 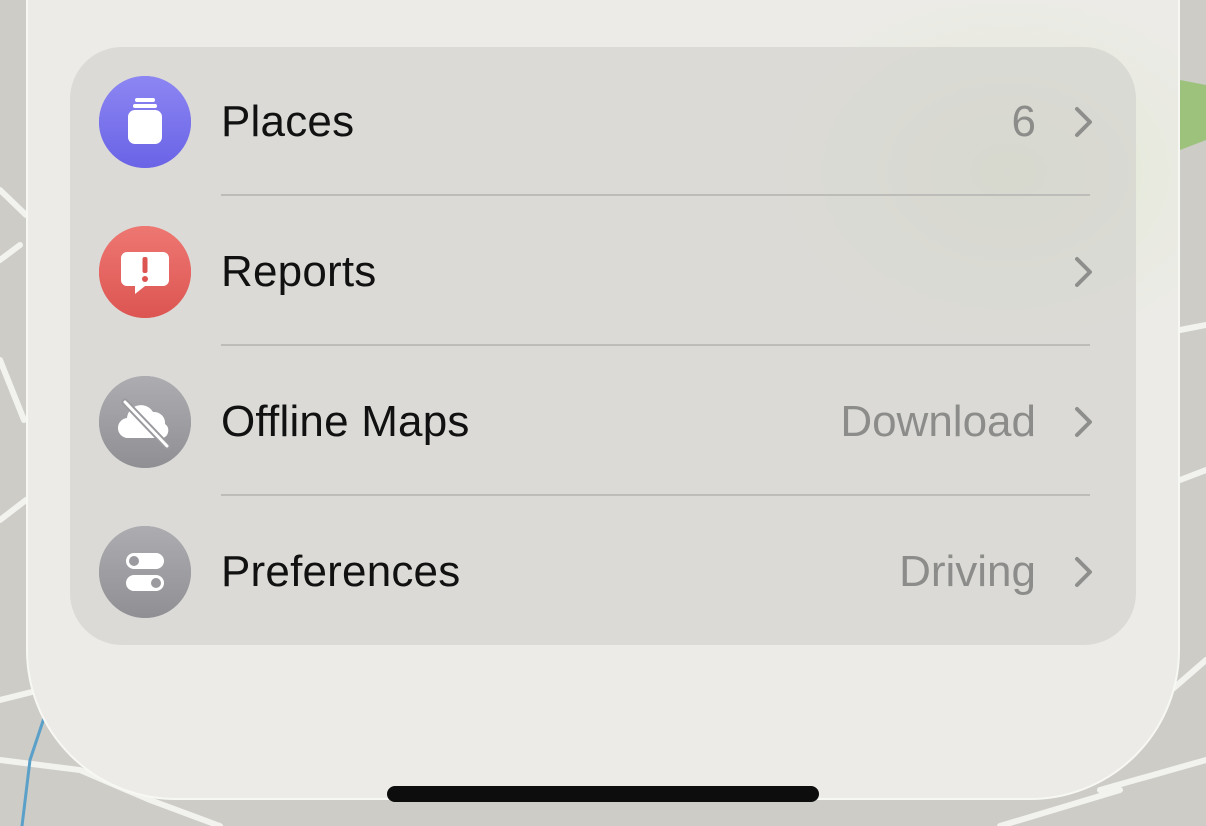 What do you see at coordinates (967, 571) in the screenshot?
I see `preferences-value: Driving` at bounding box center [967, 571].